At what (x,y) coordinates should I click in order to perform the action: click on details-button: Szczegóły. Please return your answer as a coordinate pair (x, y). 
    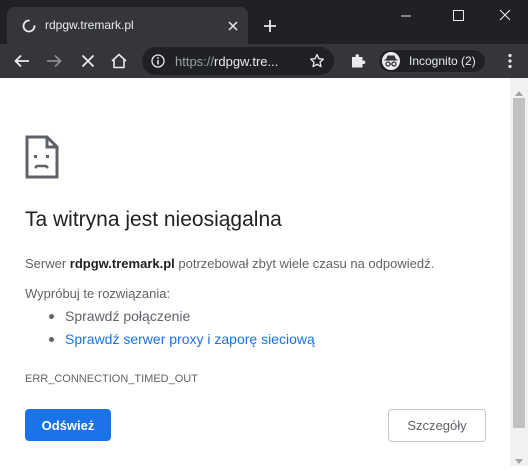
    Looking at the image, I should click on (437, 425).